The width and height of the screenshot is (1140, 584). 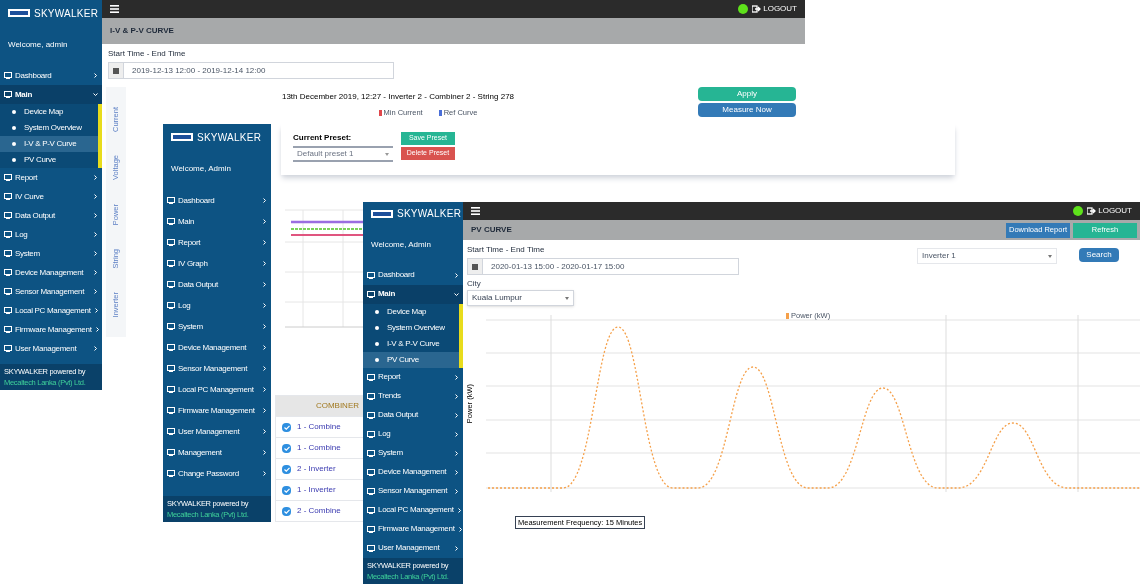 What do you see at coordinates (217, 263) in the screenshot?
I see `menu-item: IV Graph` at bounding box center [217, 263].